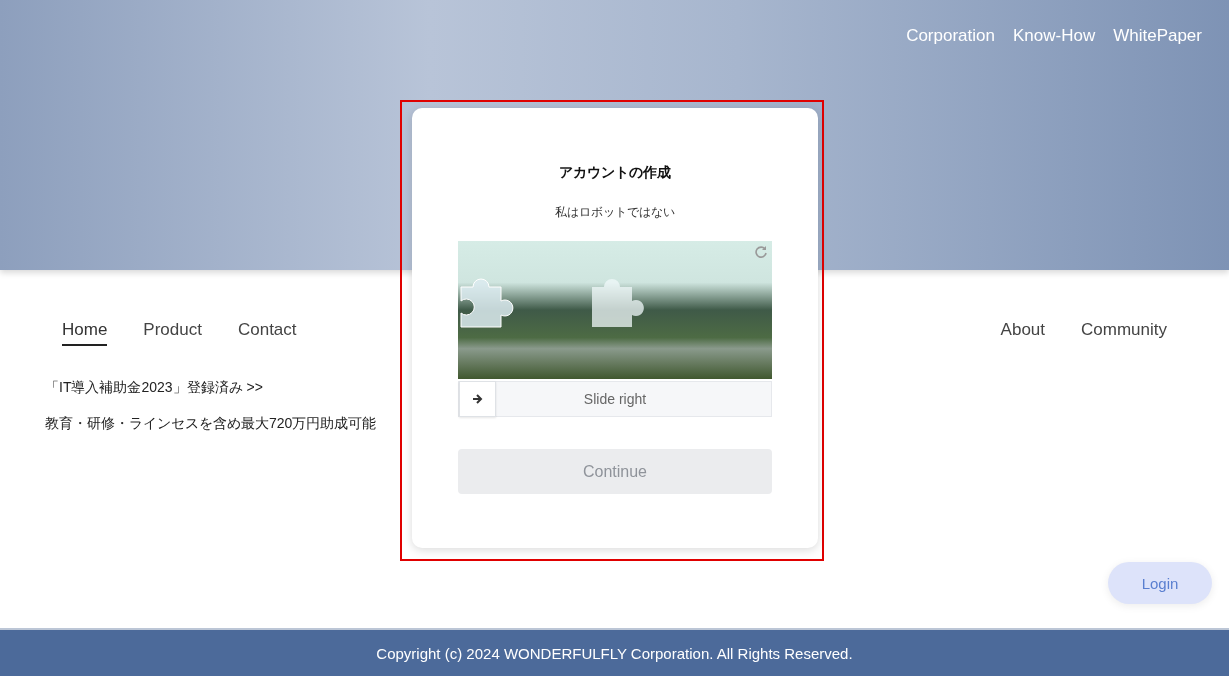 The height and width of the screenshot is (676, 1229). I want to click on nav-link: About, so click(1023, 333).